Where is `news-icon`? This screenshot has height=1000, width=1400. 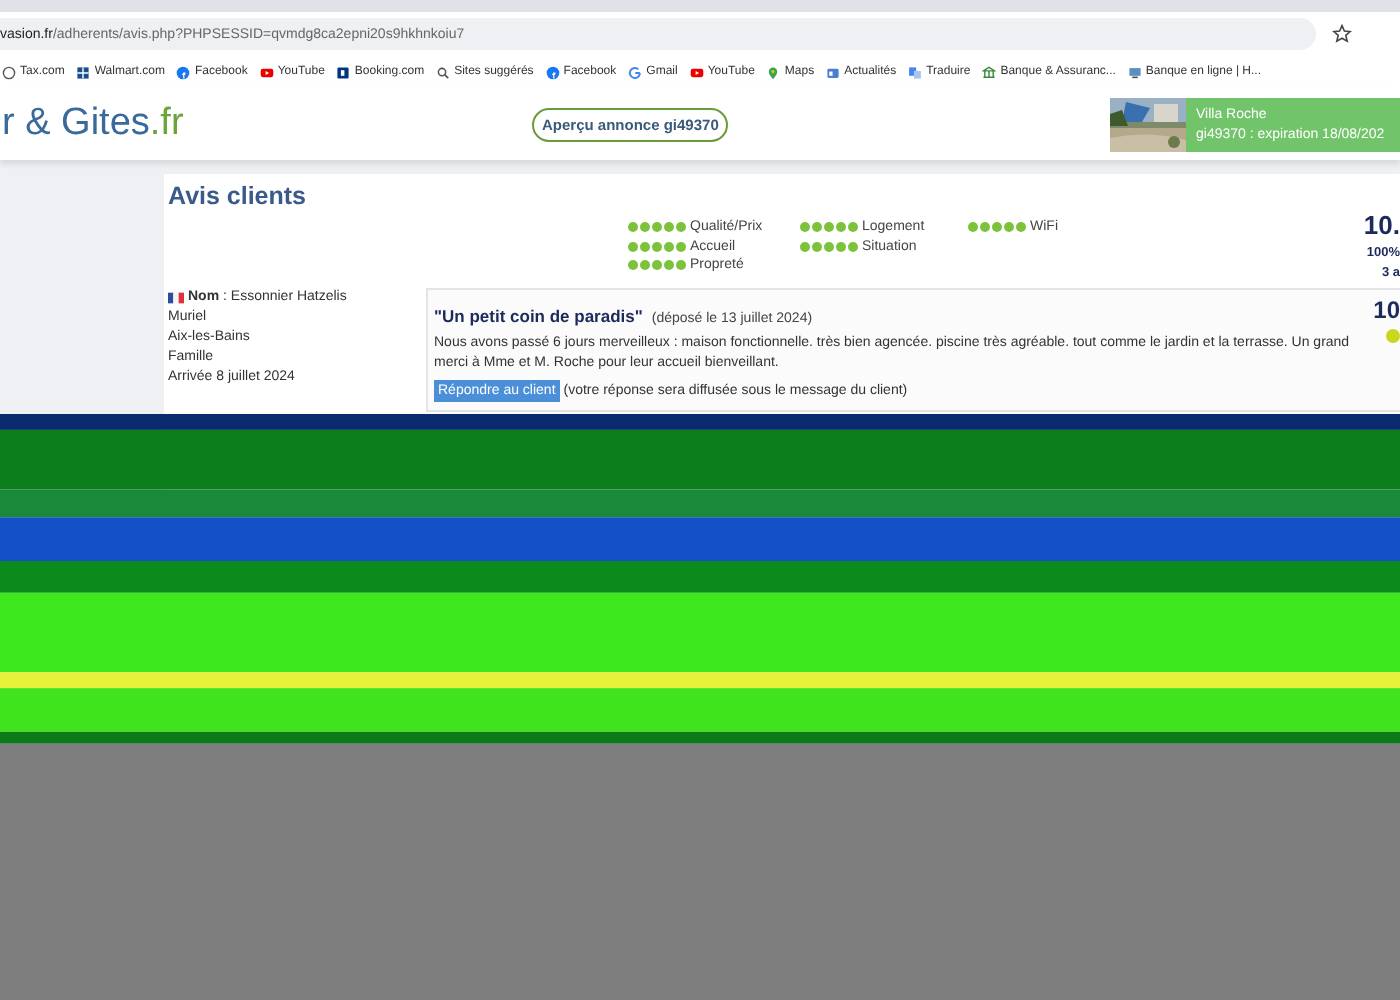
news-icon is located at coordinates (833, 72).